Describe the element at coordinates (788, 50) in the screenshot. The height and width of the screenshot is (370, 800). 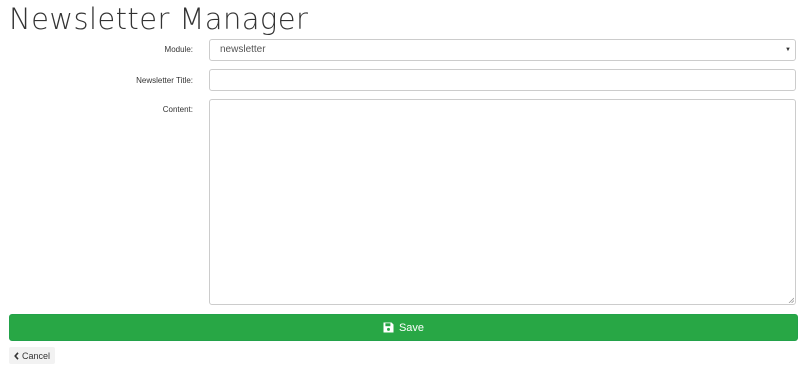
I see `caret-down-icon: ▼` at that location.